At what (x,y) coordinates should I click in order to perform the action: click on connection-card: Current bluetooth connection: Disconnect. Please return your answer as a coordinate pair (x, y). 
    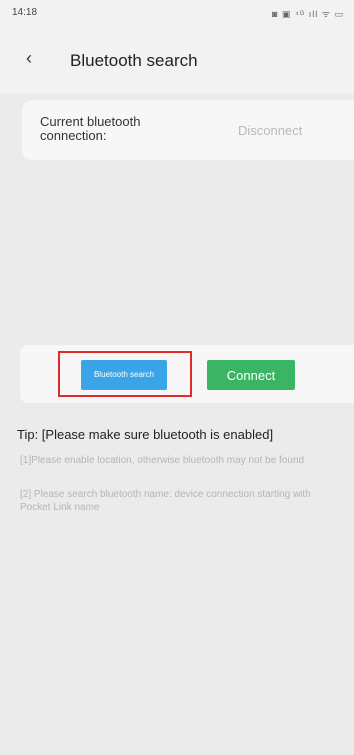
    Looking at the image, I should click on (188, 130).